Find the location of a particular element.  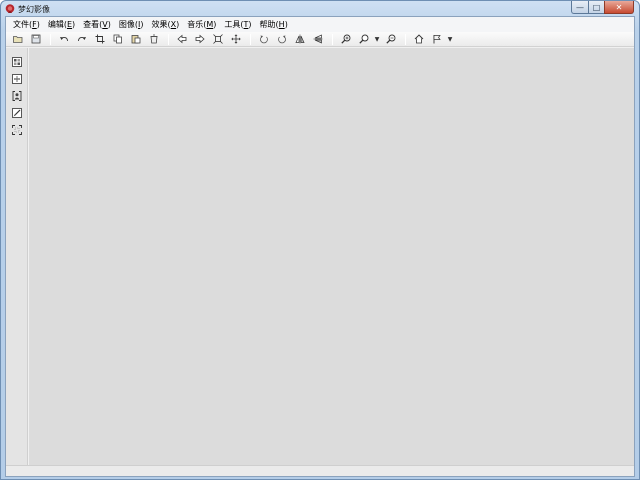

menu-image: 图像(I) is located at coordinates (131, 24).